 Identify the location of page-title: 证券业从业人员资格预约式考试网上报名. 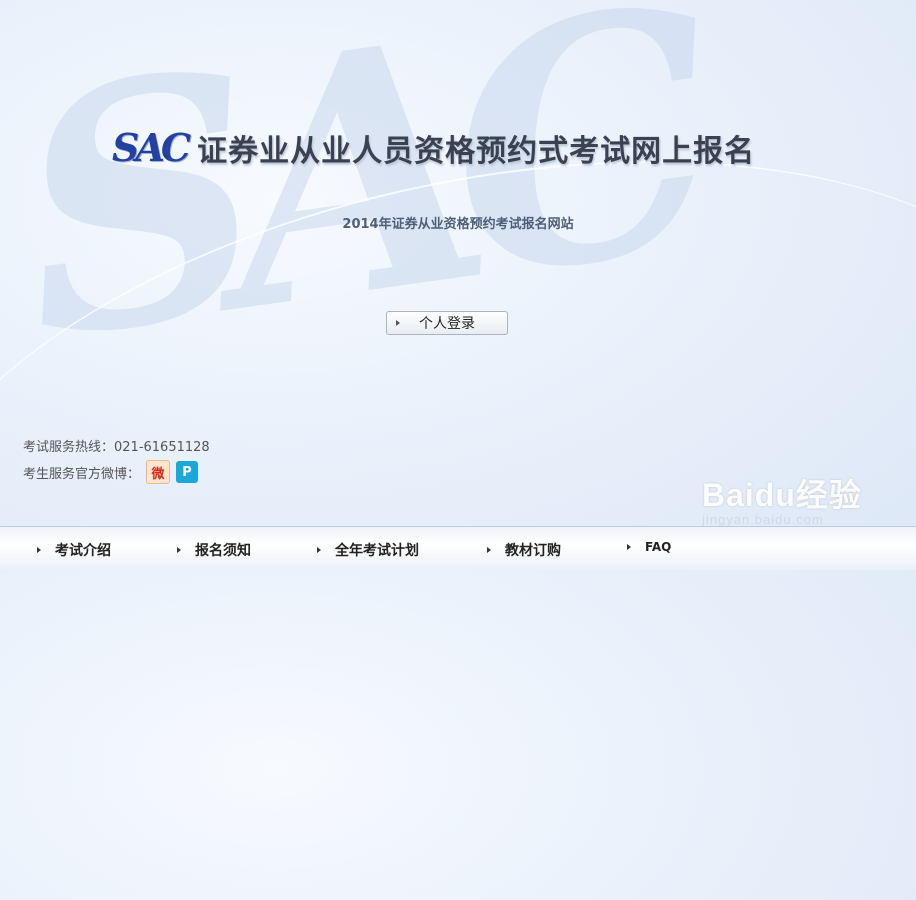
(476, 151).